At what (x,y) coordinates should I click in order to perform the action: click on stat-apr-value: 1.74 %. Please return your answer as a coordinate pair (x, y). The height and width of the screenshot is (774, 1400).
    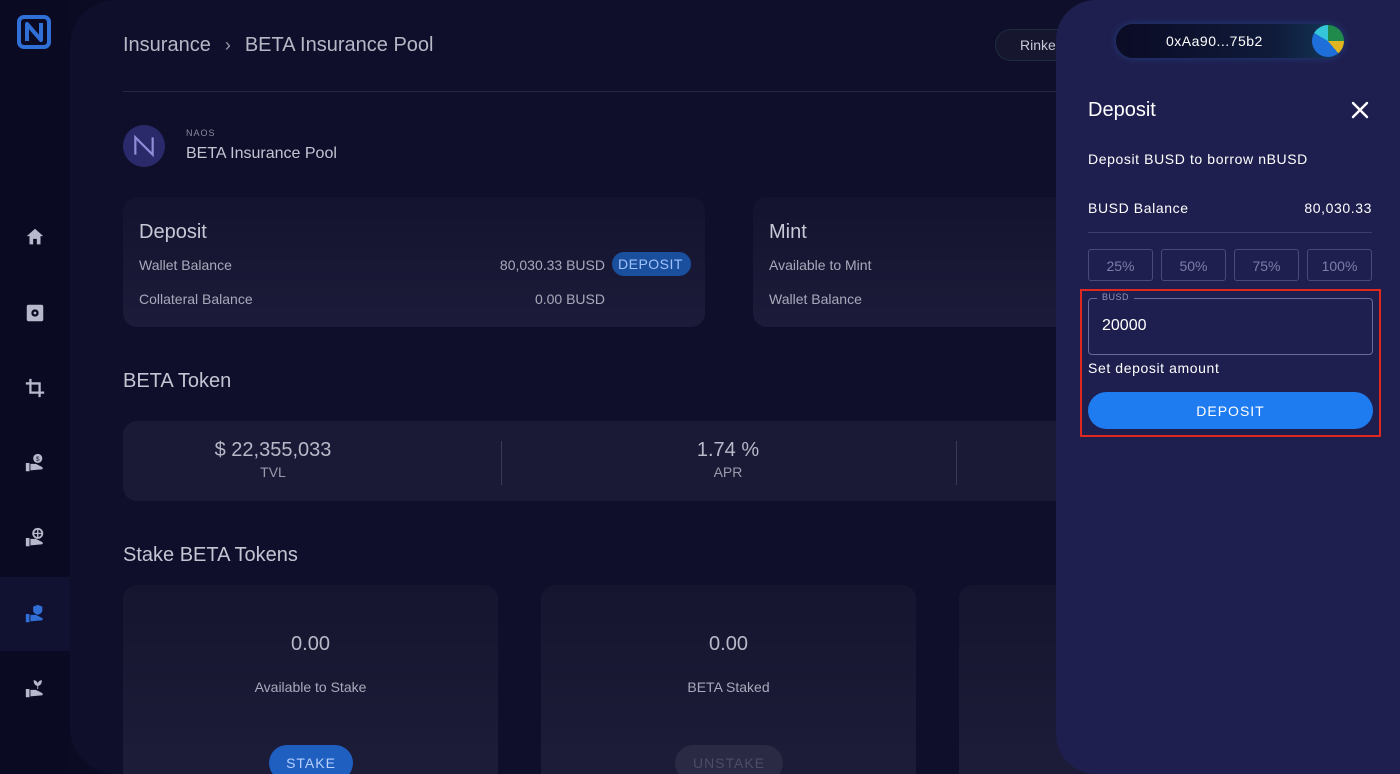
    Looking at the image, I should click on (728, 450).